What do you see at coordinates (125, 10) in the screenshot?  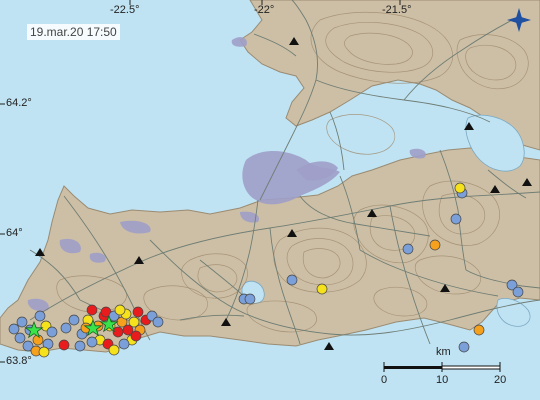 I see `longitude-label: -22.5°` at bounding box center [125, 10].